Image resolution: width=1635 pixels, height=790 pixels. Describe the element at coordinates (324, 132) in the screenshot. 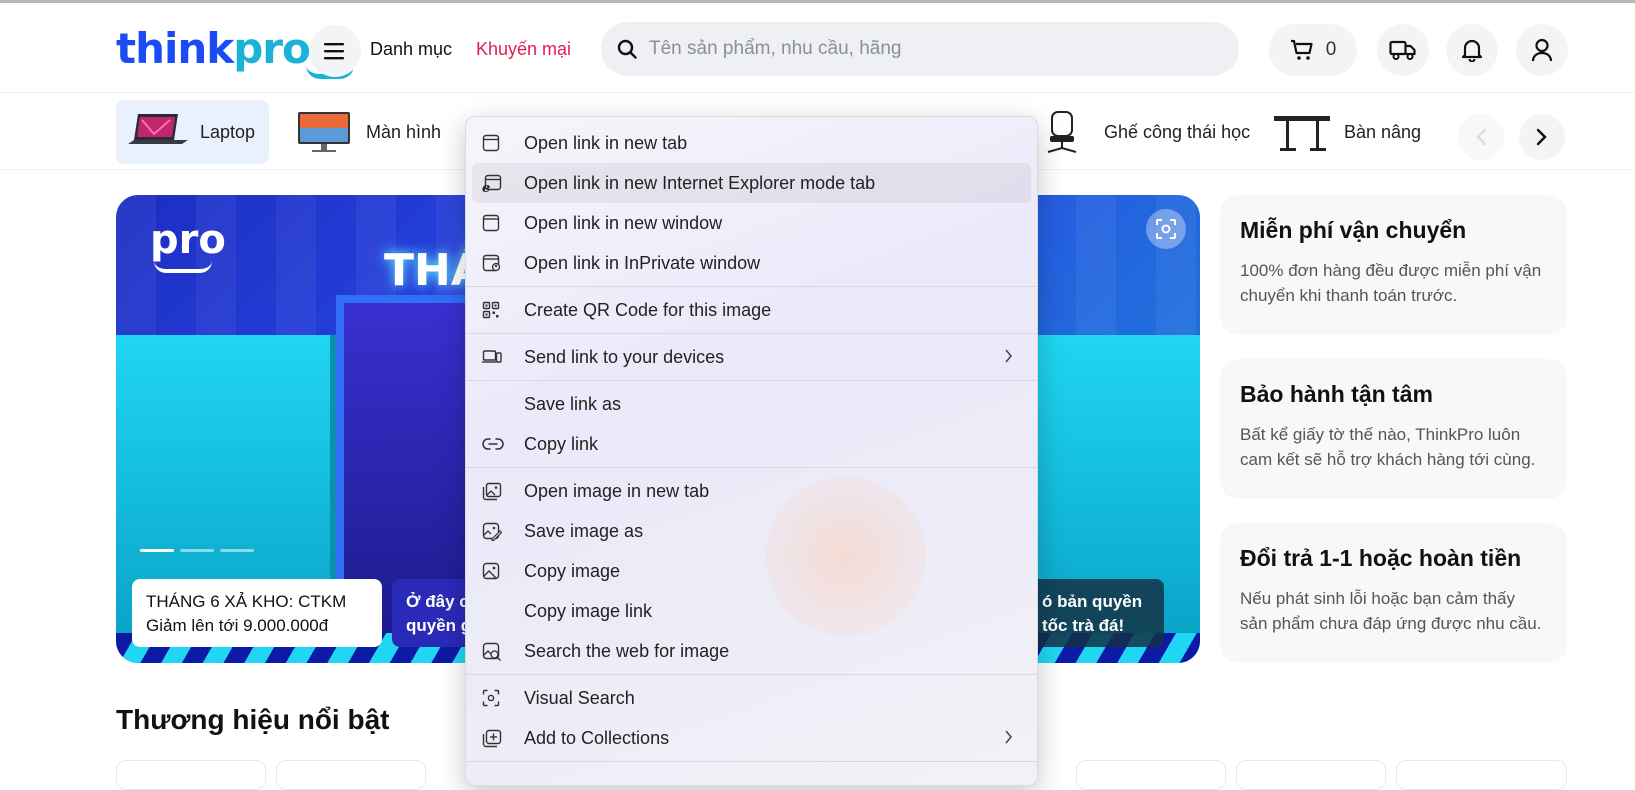

I see `monitor-thumbnail-icon` at that location.